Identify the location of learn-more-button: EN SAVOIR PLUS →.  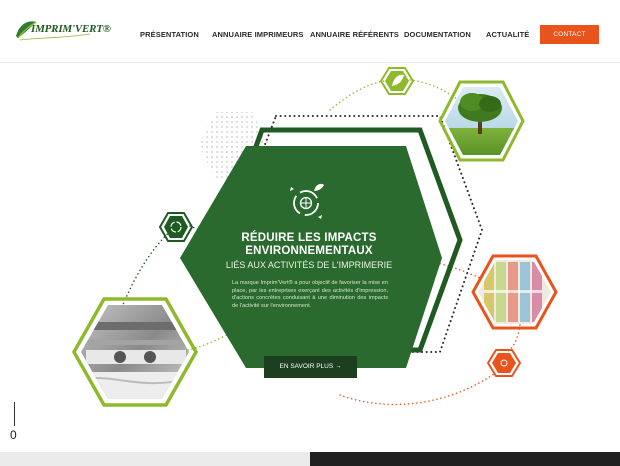
(310, 367).